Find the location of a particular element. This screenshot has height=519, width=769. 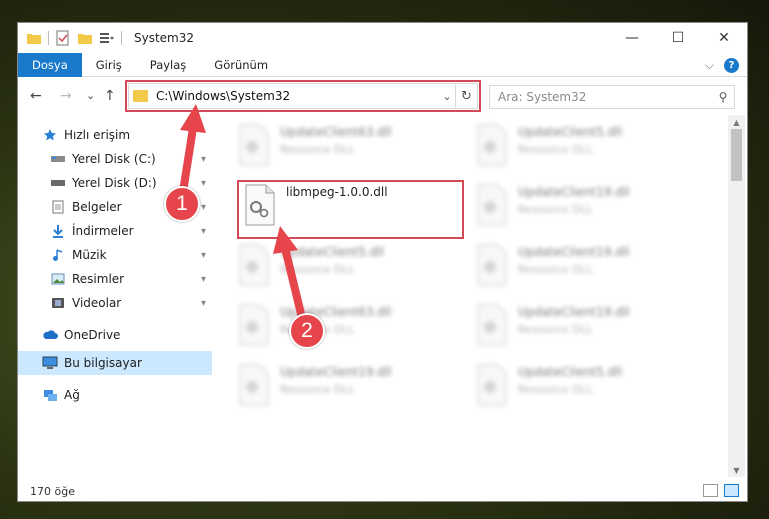

callout-2: 2 is located at coordinates (307, 331).